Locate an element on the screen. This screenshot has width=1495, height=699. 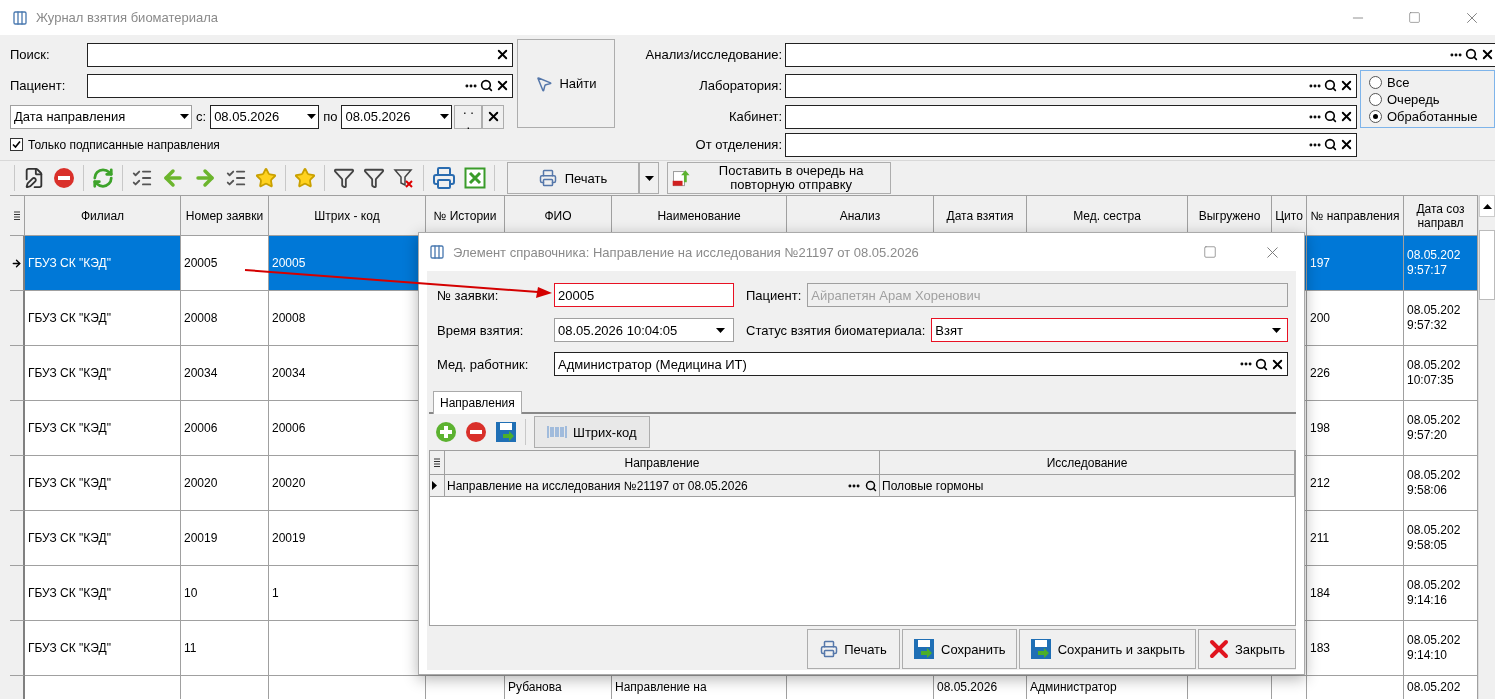
spreadsheet-icon is located at coordinates (475, 178).